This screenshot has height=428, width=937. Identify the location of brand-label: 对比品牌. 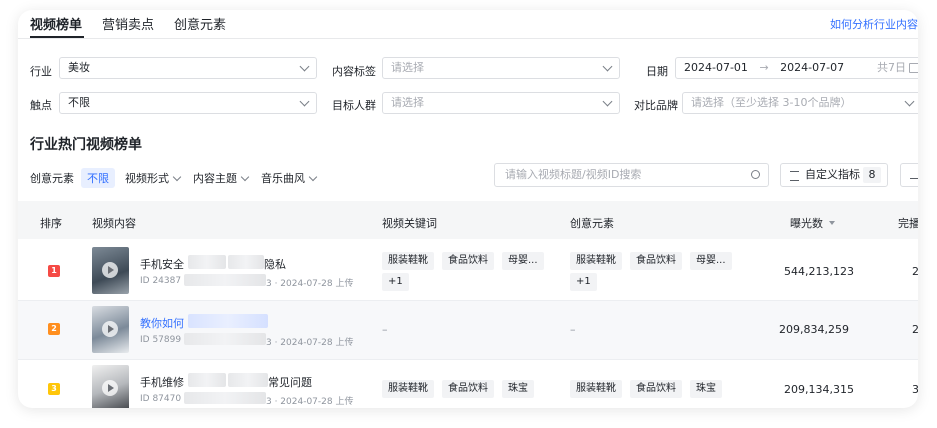
(656, 105).